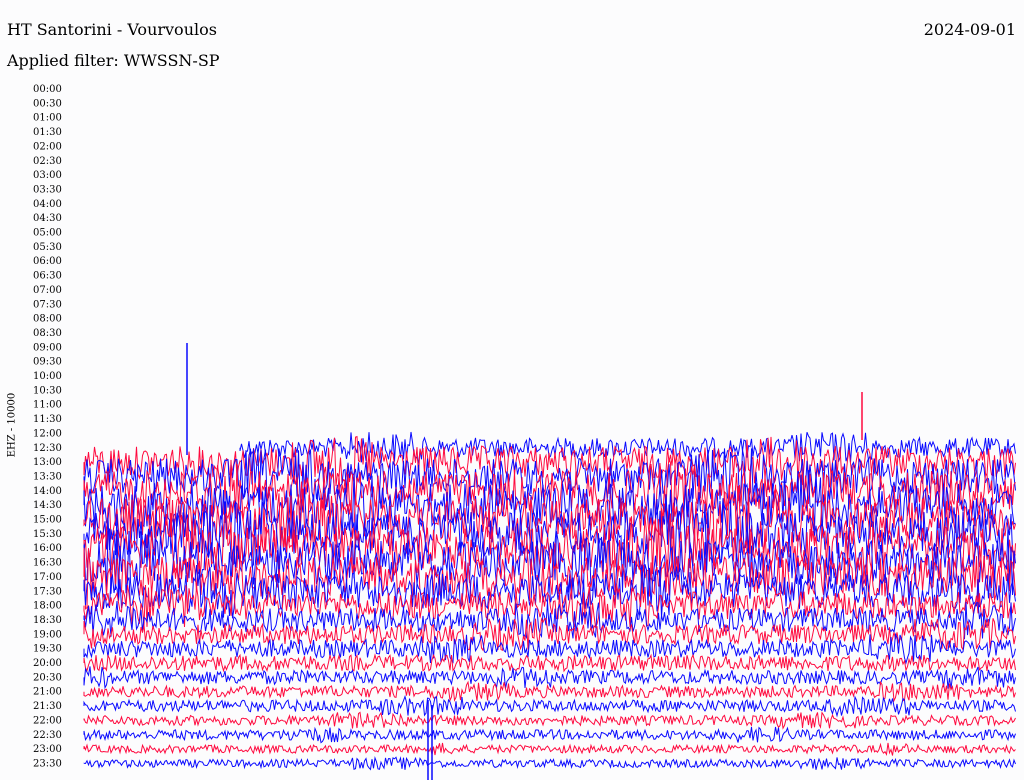  Describe the element at coordinates (47, 706) in the screenshot. I see `row-time-label: 21:30` at that location.